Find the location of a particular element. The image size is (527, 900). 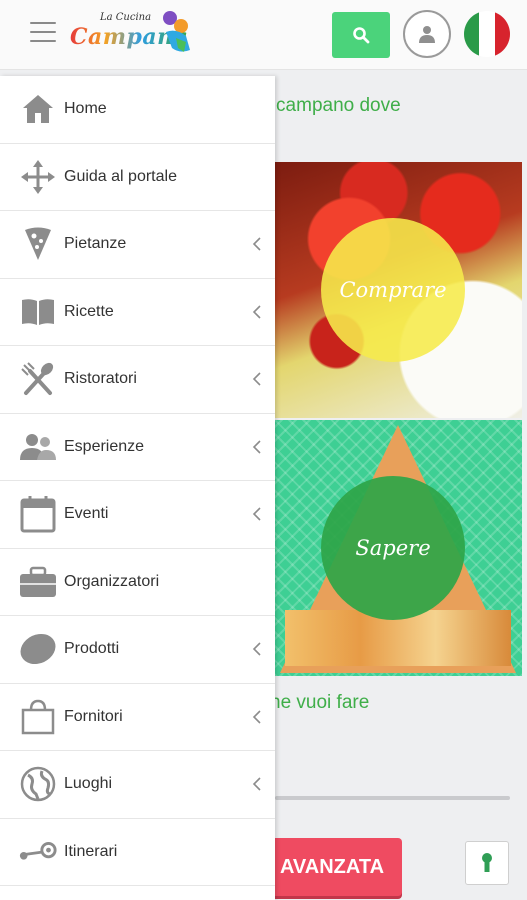

menu-item-eventi: Eventi is located at coordinates (137, 515).